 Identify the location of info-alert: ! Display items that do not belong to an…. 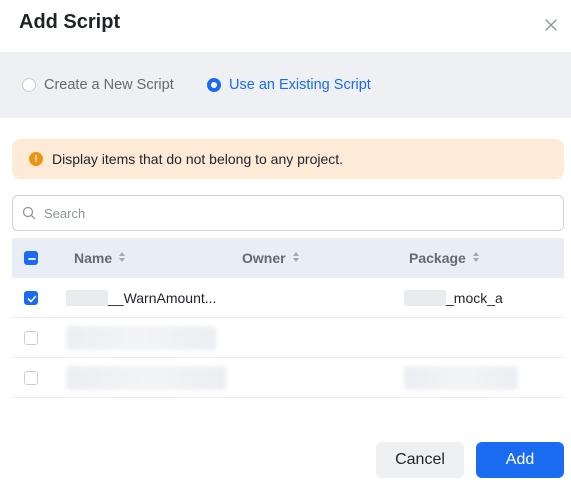
(288, 159).